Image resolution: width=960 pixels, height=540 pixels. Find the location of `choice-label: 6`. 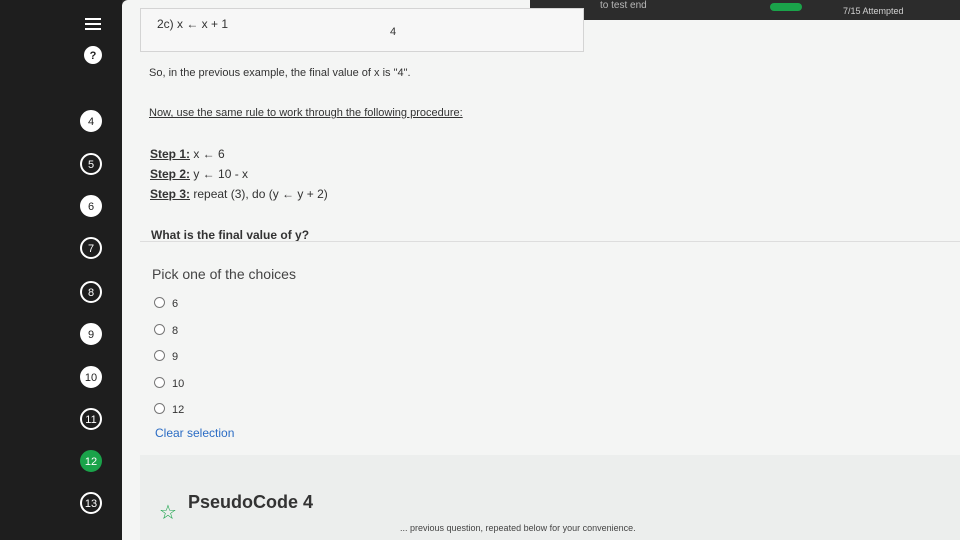

choice-label: 6 is located at coordinates (175, 304).